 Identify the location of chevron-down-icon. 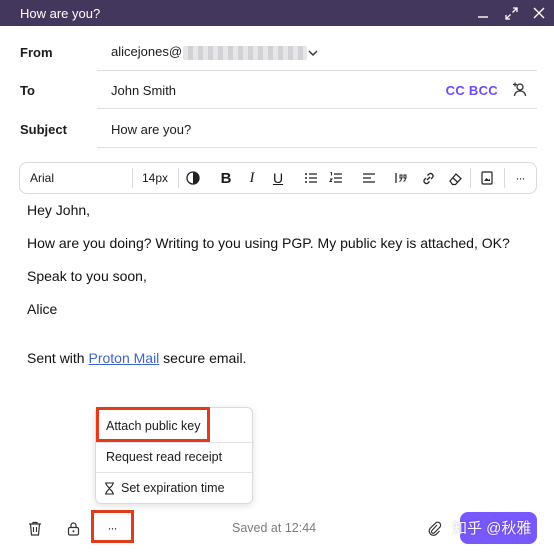
(313, 55).